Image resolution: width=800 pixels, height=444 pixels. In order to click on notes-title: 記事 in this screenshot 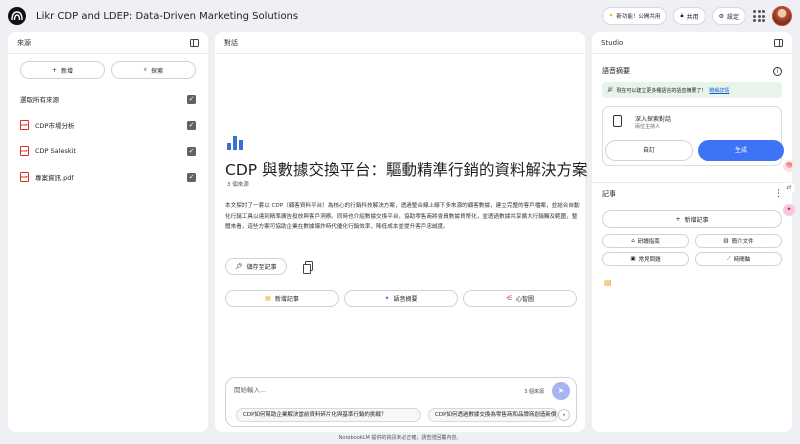, I will do `click(609, 193)`.